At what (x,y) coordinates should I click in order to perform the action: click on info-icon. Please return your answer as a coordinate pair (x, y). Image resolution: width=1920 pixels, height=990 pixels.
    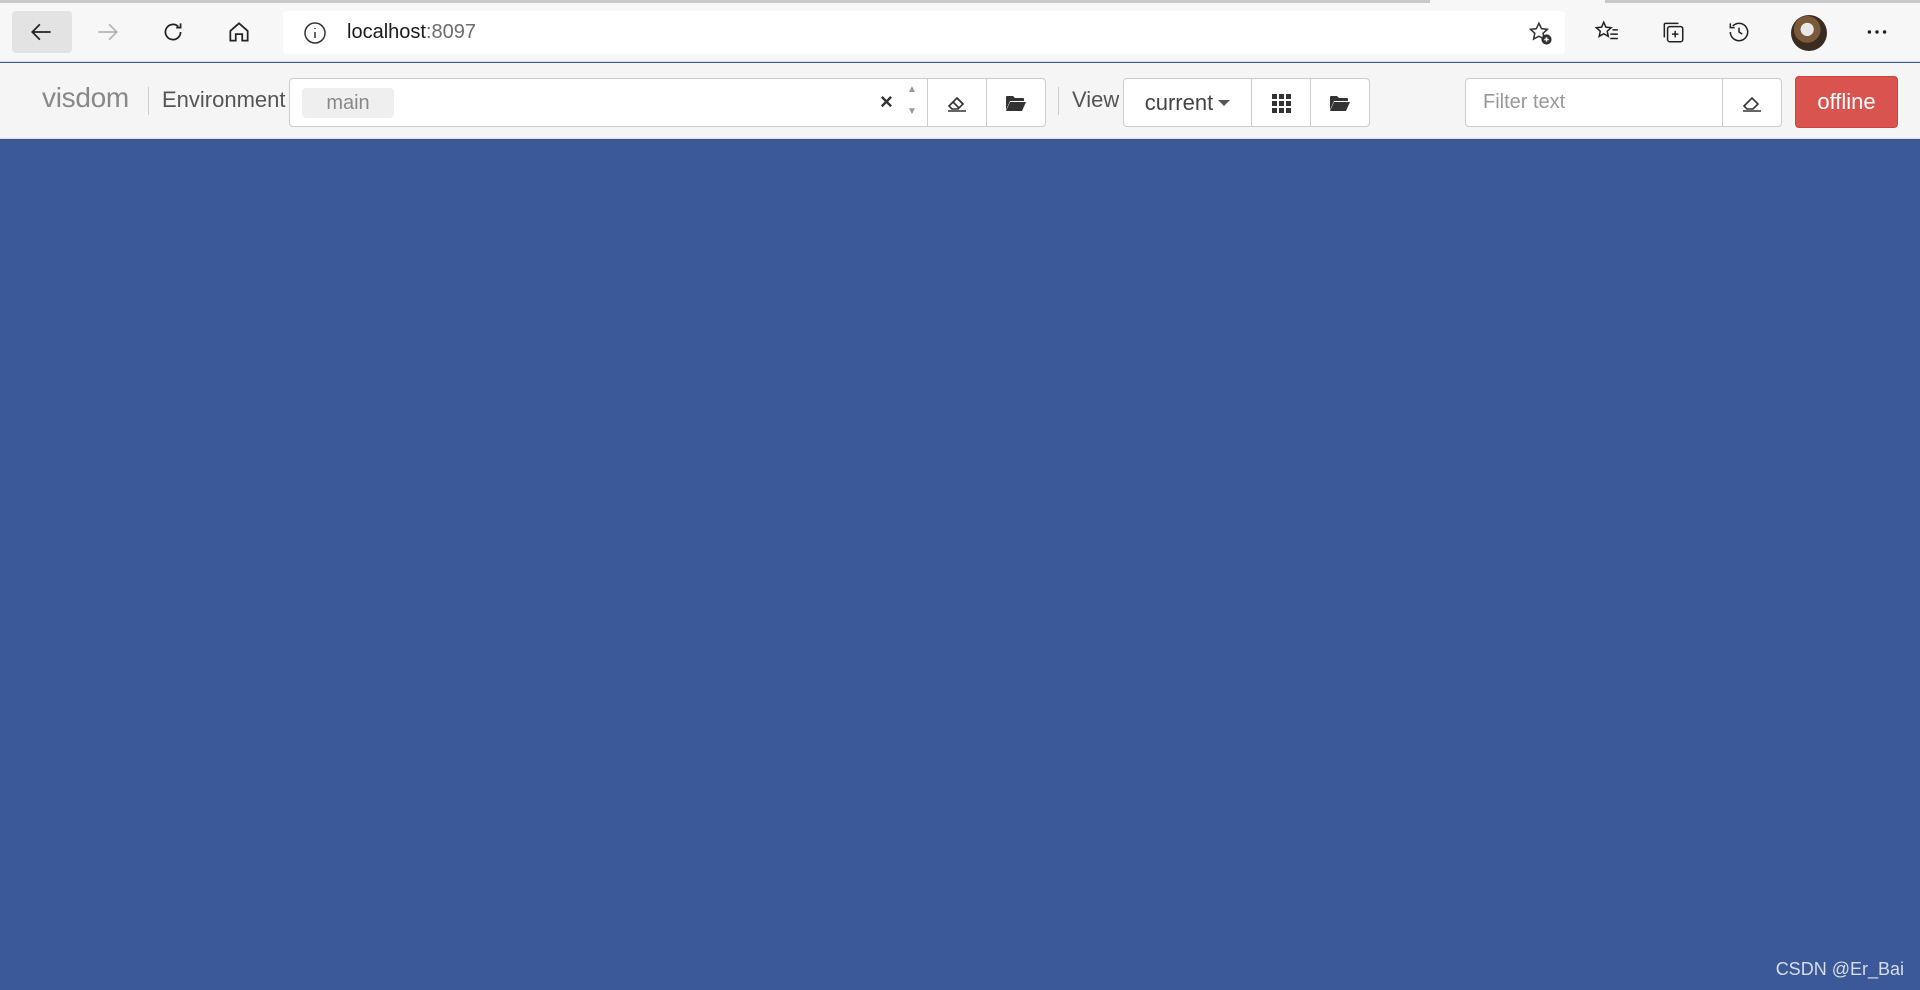
    Looking at the image, I should click on (315, 33).